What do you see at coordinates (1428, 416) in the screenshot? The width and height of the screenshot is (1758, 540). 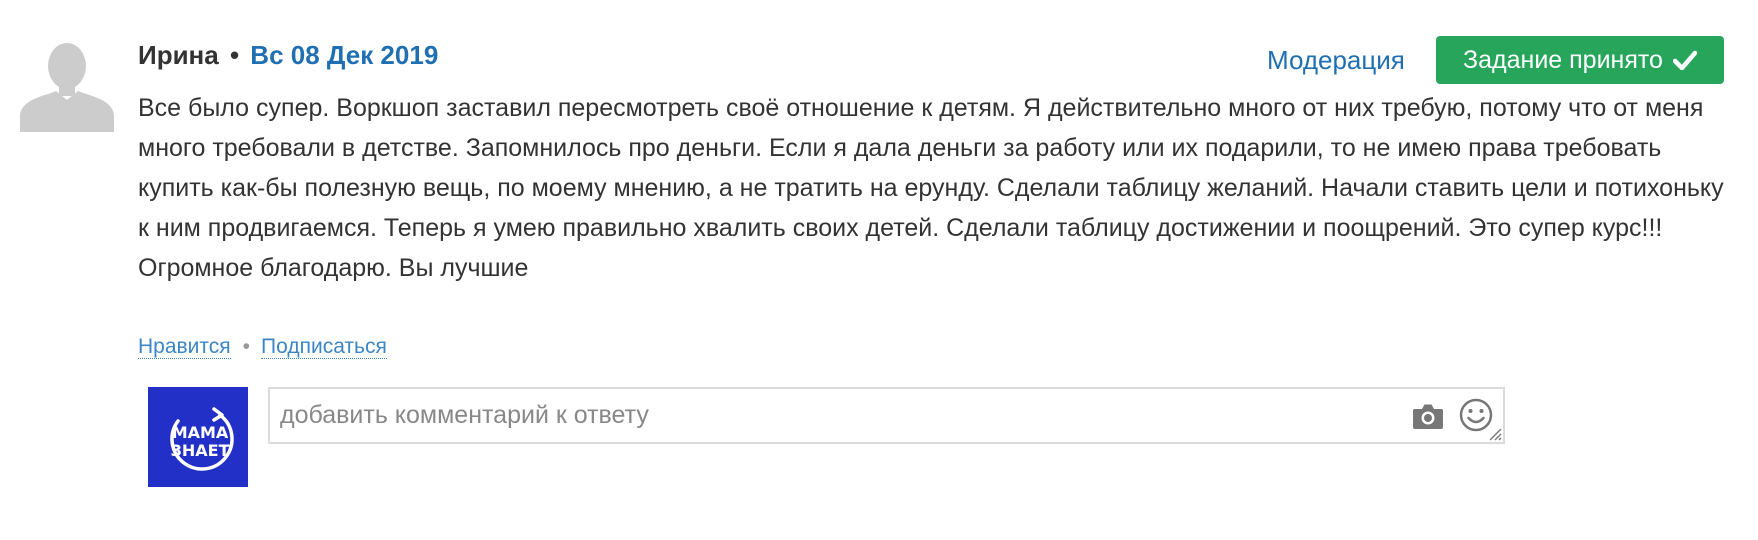 I see `camera-icon` at bounding box center [1428, 416].